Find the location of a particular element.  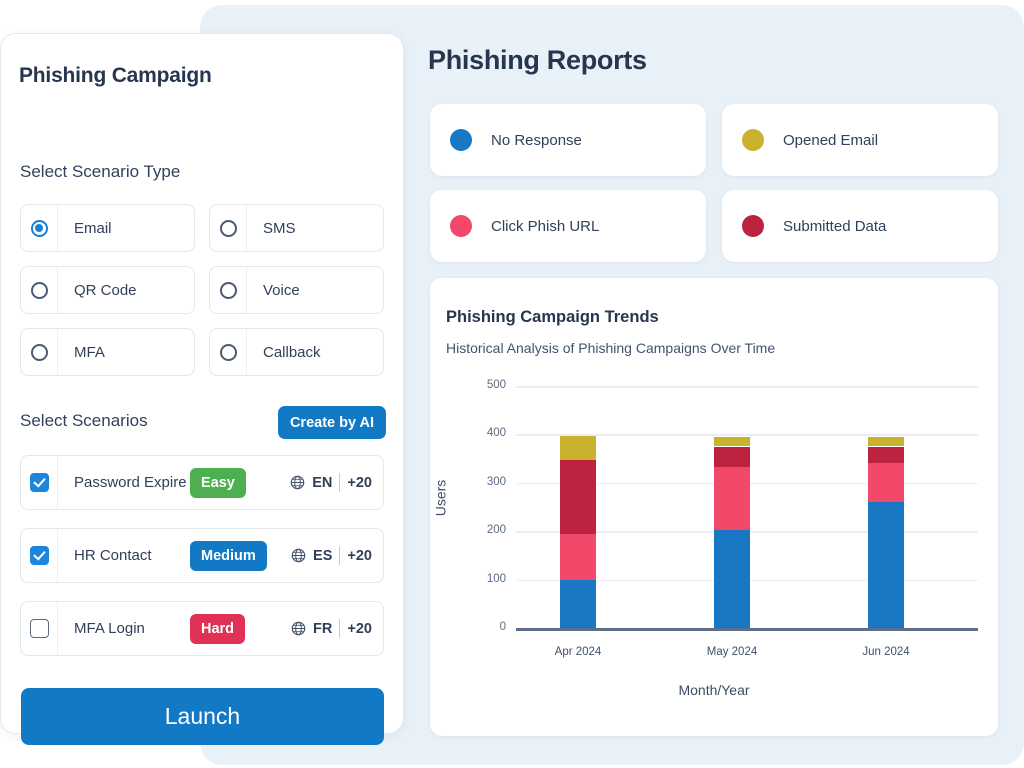

difficulty-badge: Easy is located at coordinates (218, 482).